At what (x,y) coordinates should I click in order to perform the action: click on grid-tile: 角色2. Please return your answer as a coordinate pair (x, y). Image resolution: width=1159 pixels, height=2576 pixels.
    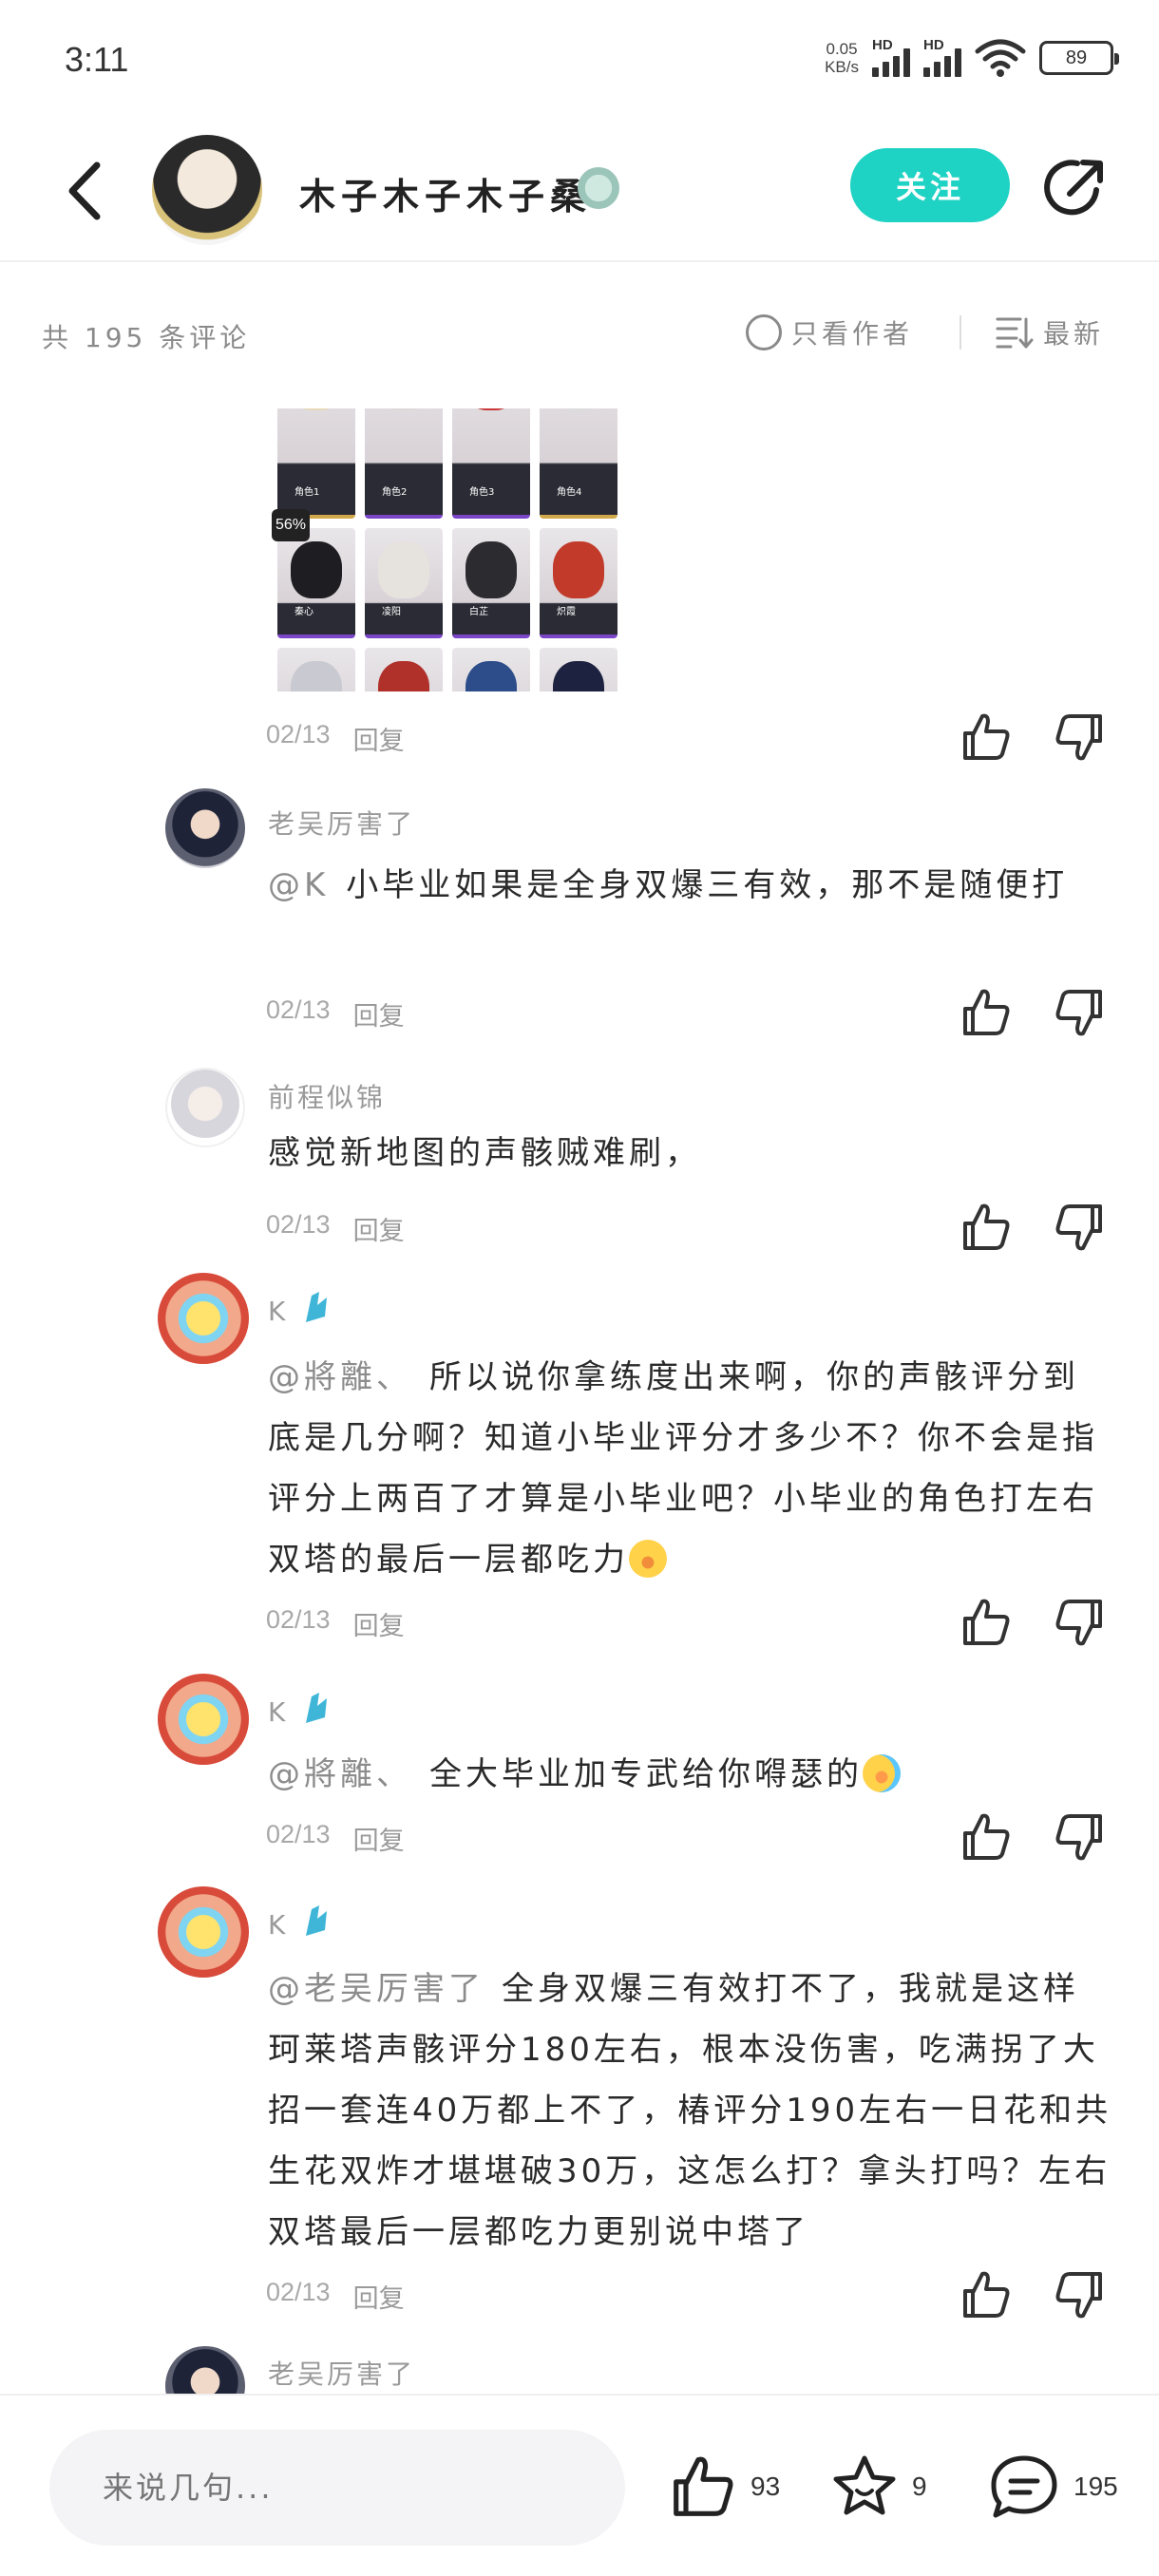
    Looking at the image, I should click on (404, 463).